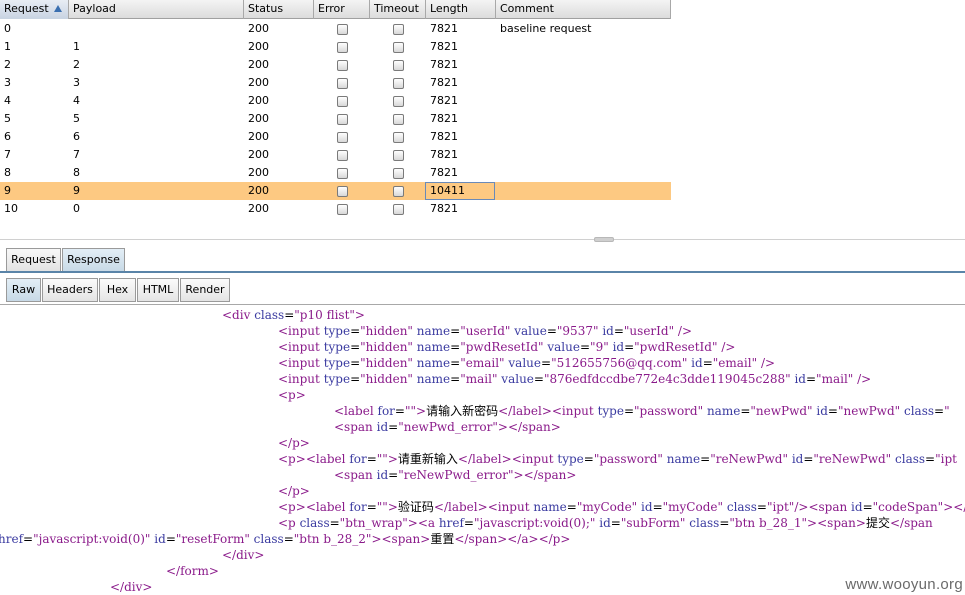 This screenshot has height=595, width=965. I want to click on sort-ascending-icon, so click(58, 8).